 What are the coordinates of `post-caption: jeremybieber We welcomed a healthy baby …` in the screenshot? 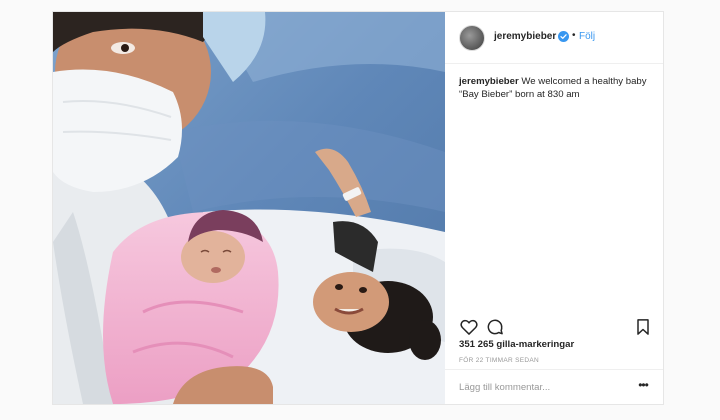 It's located at (557, 88).